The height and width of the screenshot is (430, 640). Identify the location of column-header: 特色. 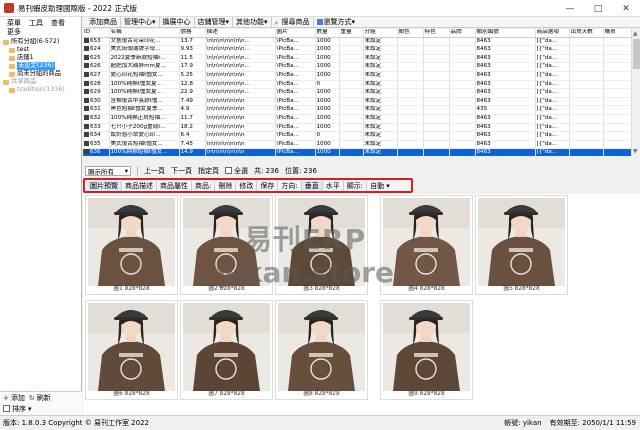
(436, 33).